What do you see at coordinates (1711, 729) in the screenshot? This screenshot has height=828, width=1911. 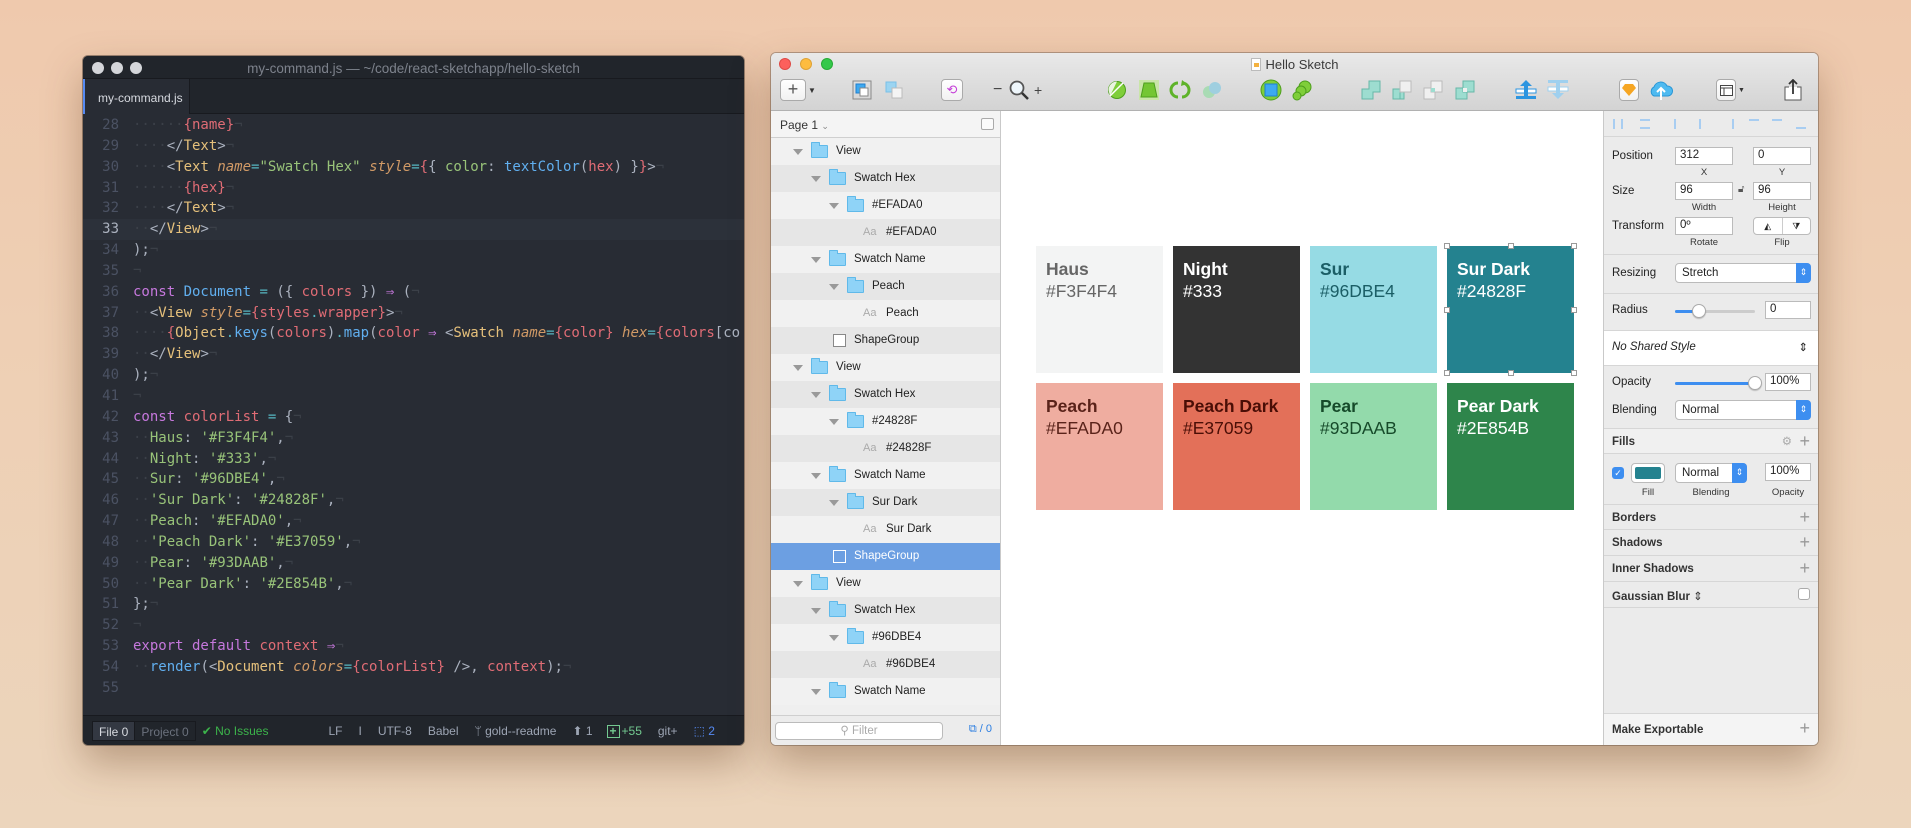 I see `make-exportable-section: Make Exportable +` at bounding box center [1711, 729].